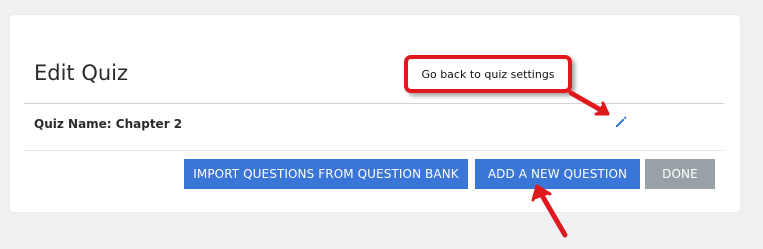  I want to click on page-title: Edit Quiz, so click(81, 73).